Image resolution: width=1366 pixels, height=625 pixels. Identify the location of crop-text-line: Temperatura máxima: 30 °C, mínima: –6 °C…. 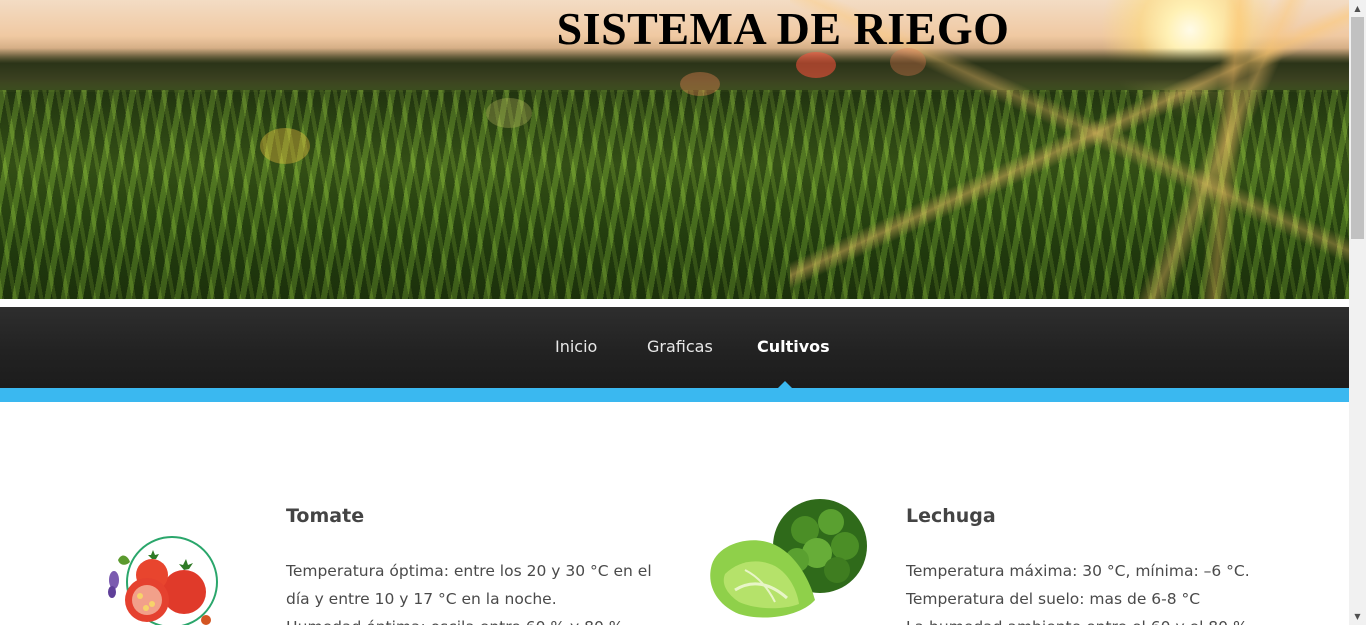
(1078, 571).